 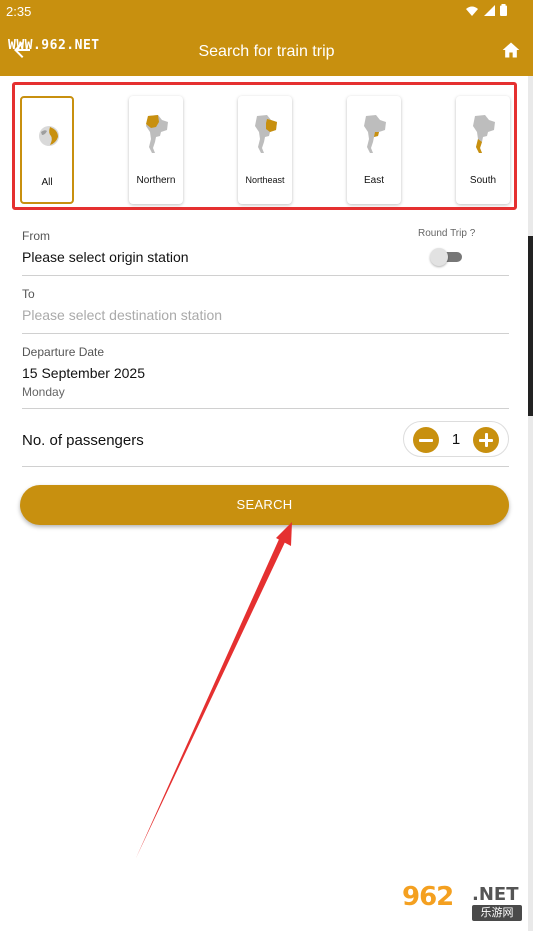 What do you see at coordinates (47, 182) in the screenshot?
I see `region-label-all: All` at bounding box center [47, 182].